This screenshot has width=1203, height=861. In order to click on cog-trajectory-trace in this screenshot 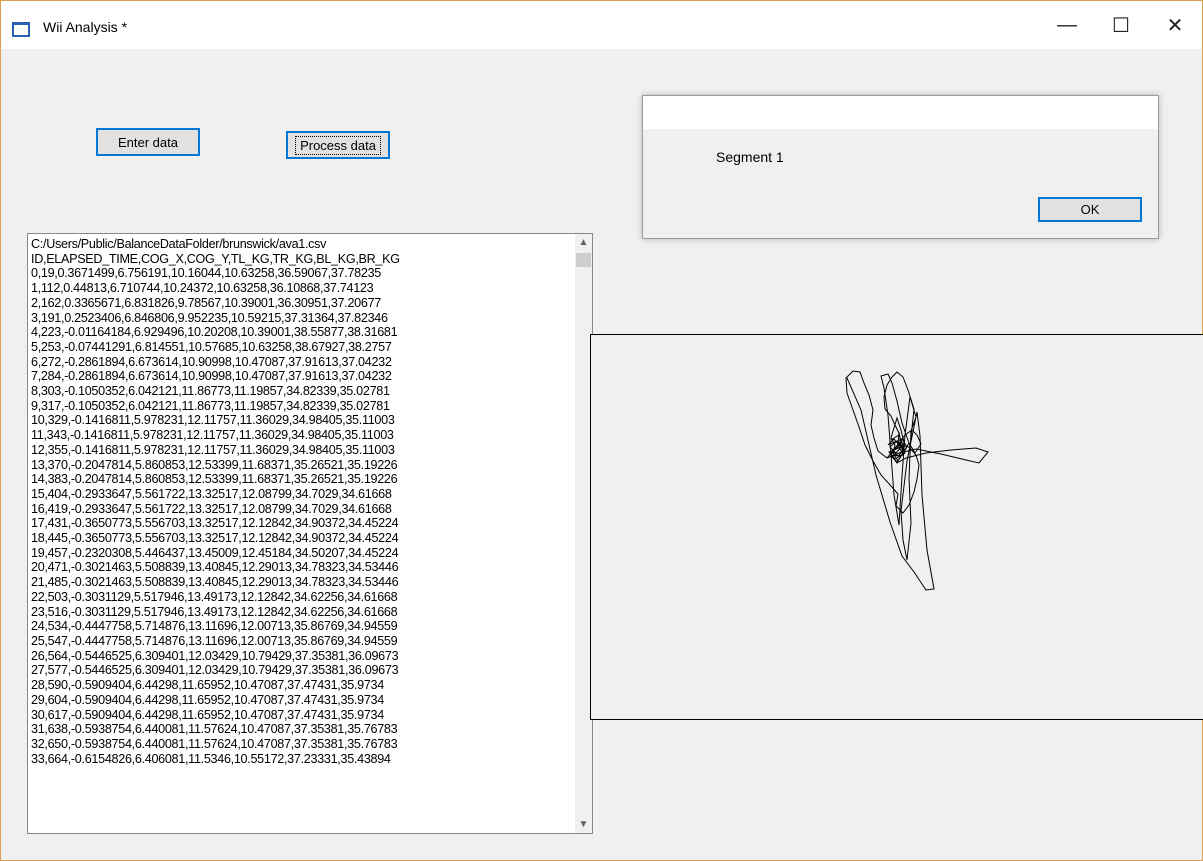, I will do `click(917, 480)`.